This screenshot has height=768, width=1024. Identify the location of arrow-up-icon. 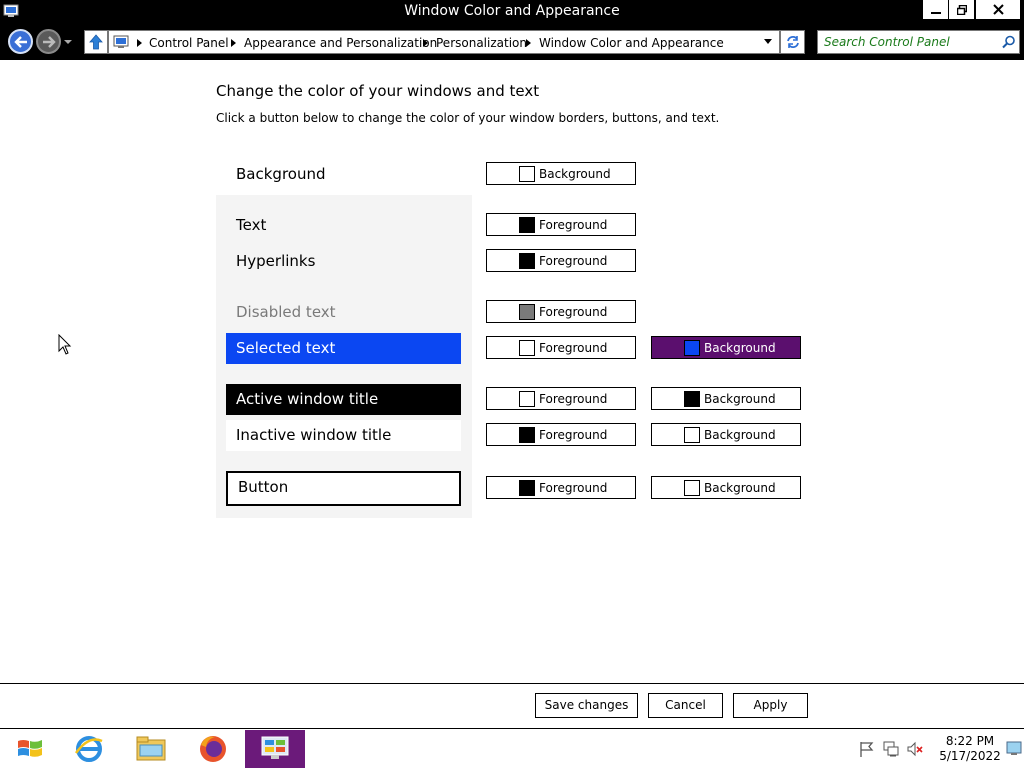
(96, 42).